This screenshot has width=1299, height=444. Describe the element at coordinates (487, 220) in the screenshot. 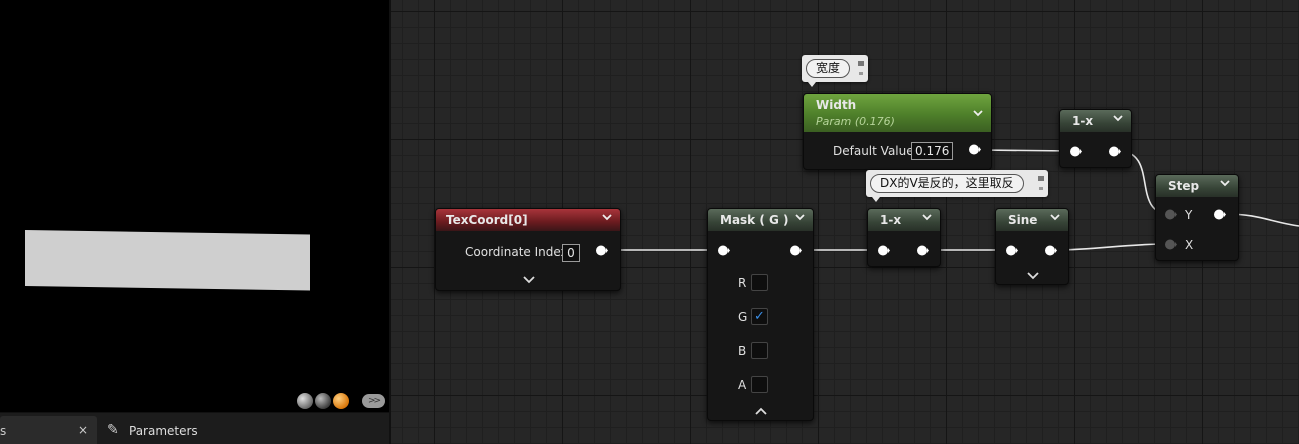

I see `node-title: TexCoord[0]` at that location.